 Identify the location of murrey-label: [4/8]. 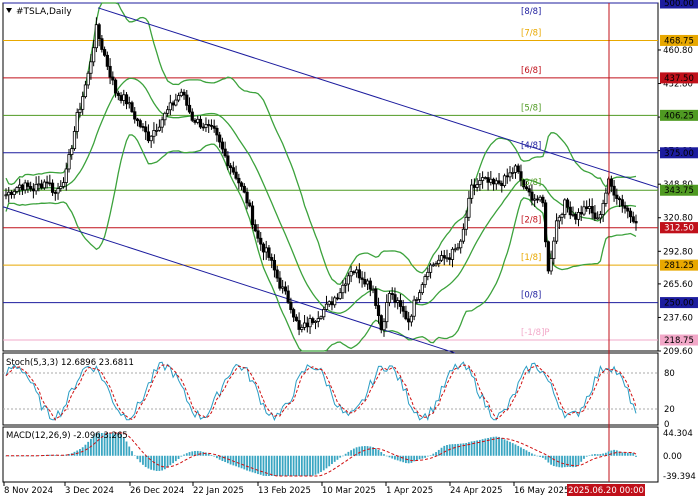
(531, 146).